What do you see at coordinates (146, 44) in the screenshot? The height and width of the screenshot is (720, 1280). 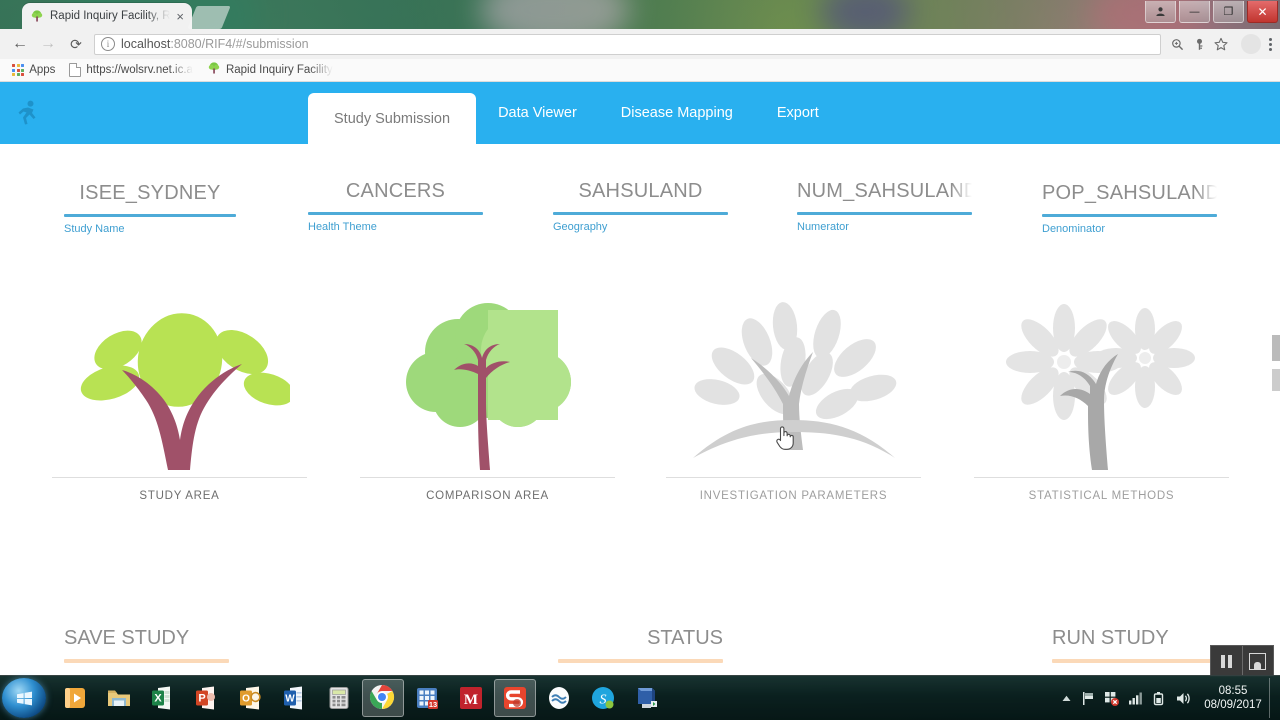 I see `url-host: localhost` at bounding box center [146, 44].